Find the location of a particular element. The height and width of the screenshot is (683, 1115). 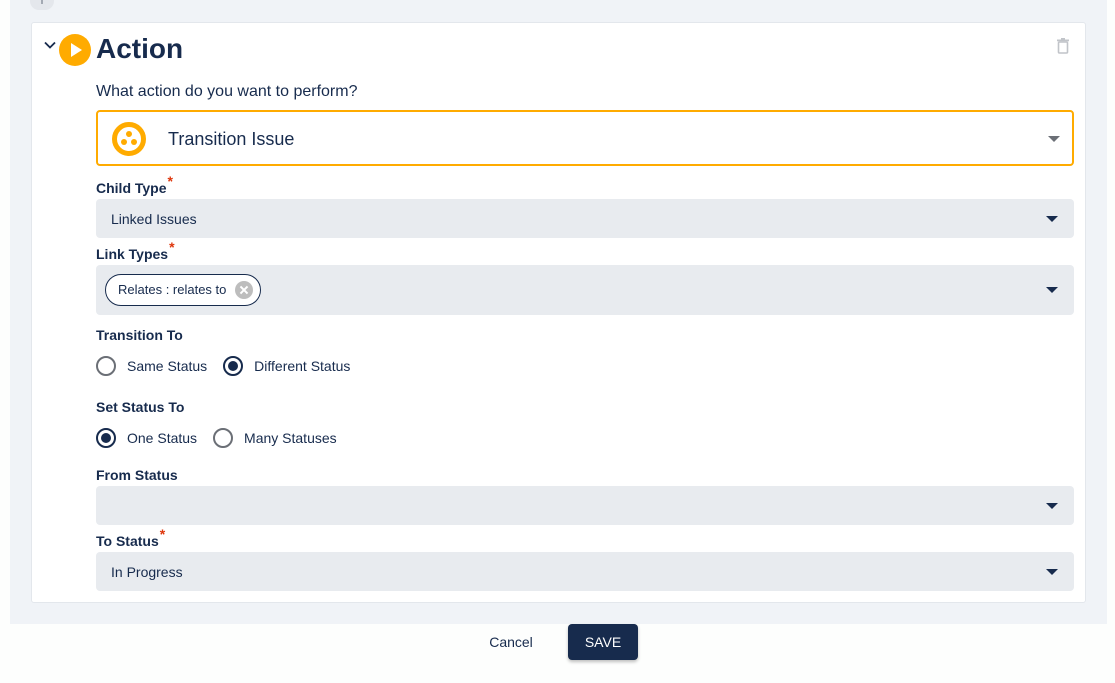

child-type-label: Child Type* is located at coordinates (134, 184).